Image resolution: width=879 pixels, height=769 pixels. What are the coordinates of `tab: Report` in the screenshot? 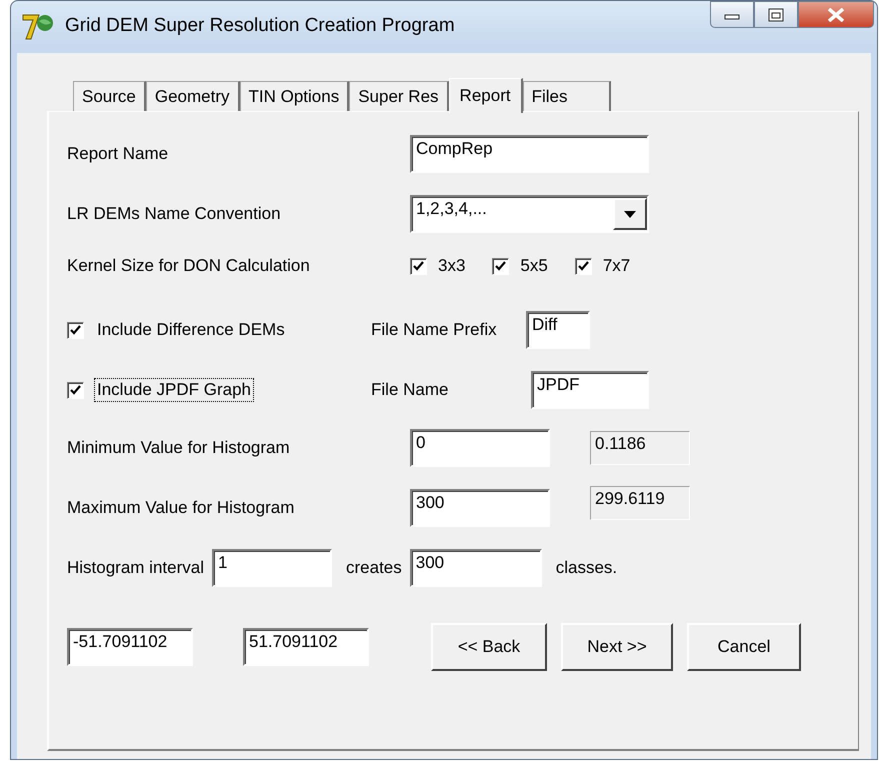 It's located at (485, 95).